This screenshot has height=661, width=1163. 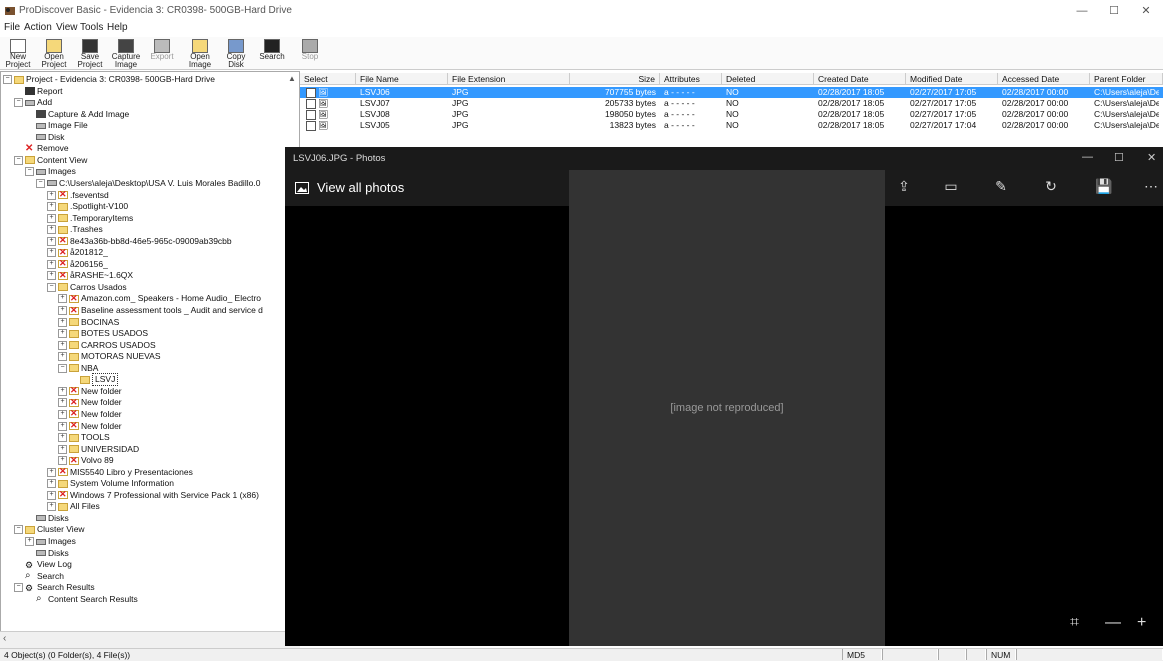 What do you see at coordinates (1044, 79) in the screenshot?
I see `column-header: Accessed Date` at bounding box center [1044, 79].